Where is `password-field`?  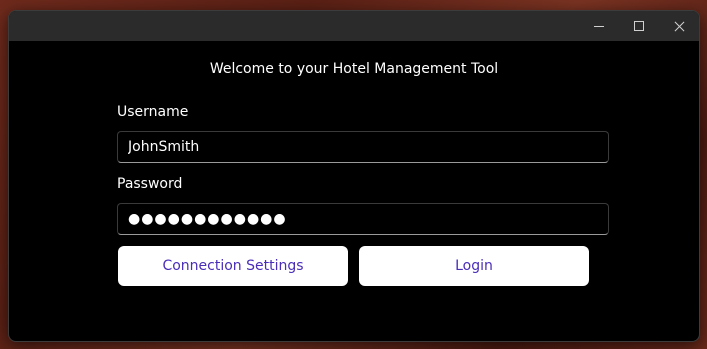 password-field is located at coordinates (363, 219).